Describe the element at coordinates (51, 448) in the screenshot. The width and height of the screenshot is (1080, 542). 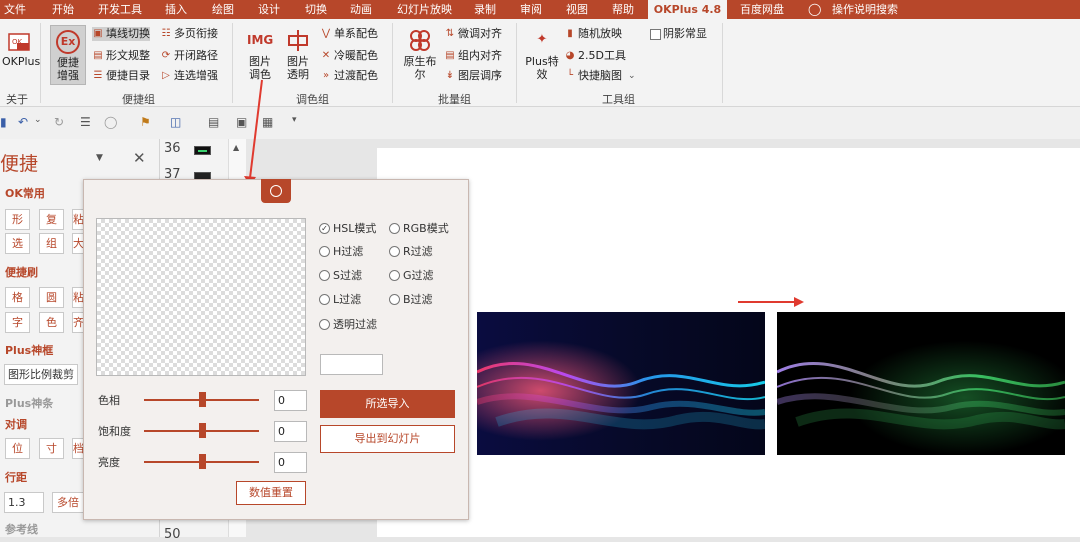
I see `pane-button-dimension: 寸` at that location.